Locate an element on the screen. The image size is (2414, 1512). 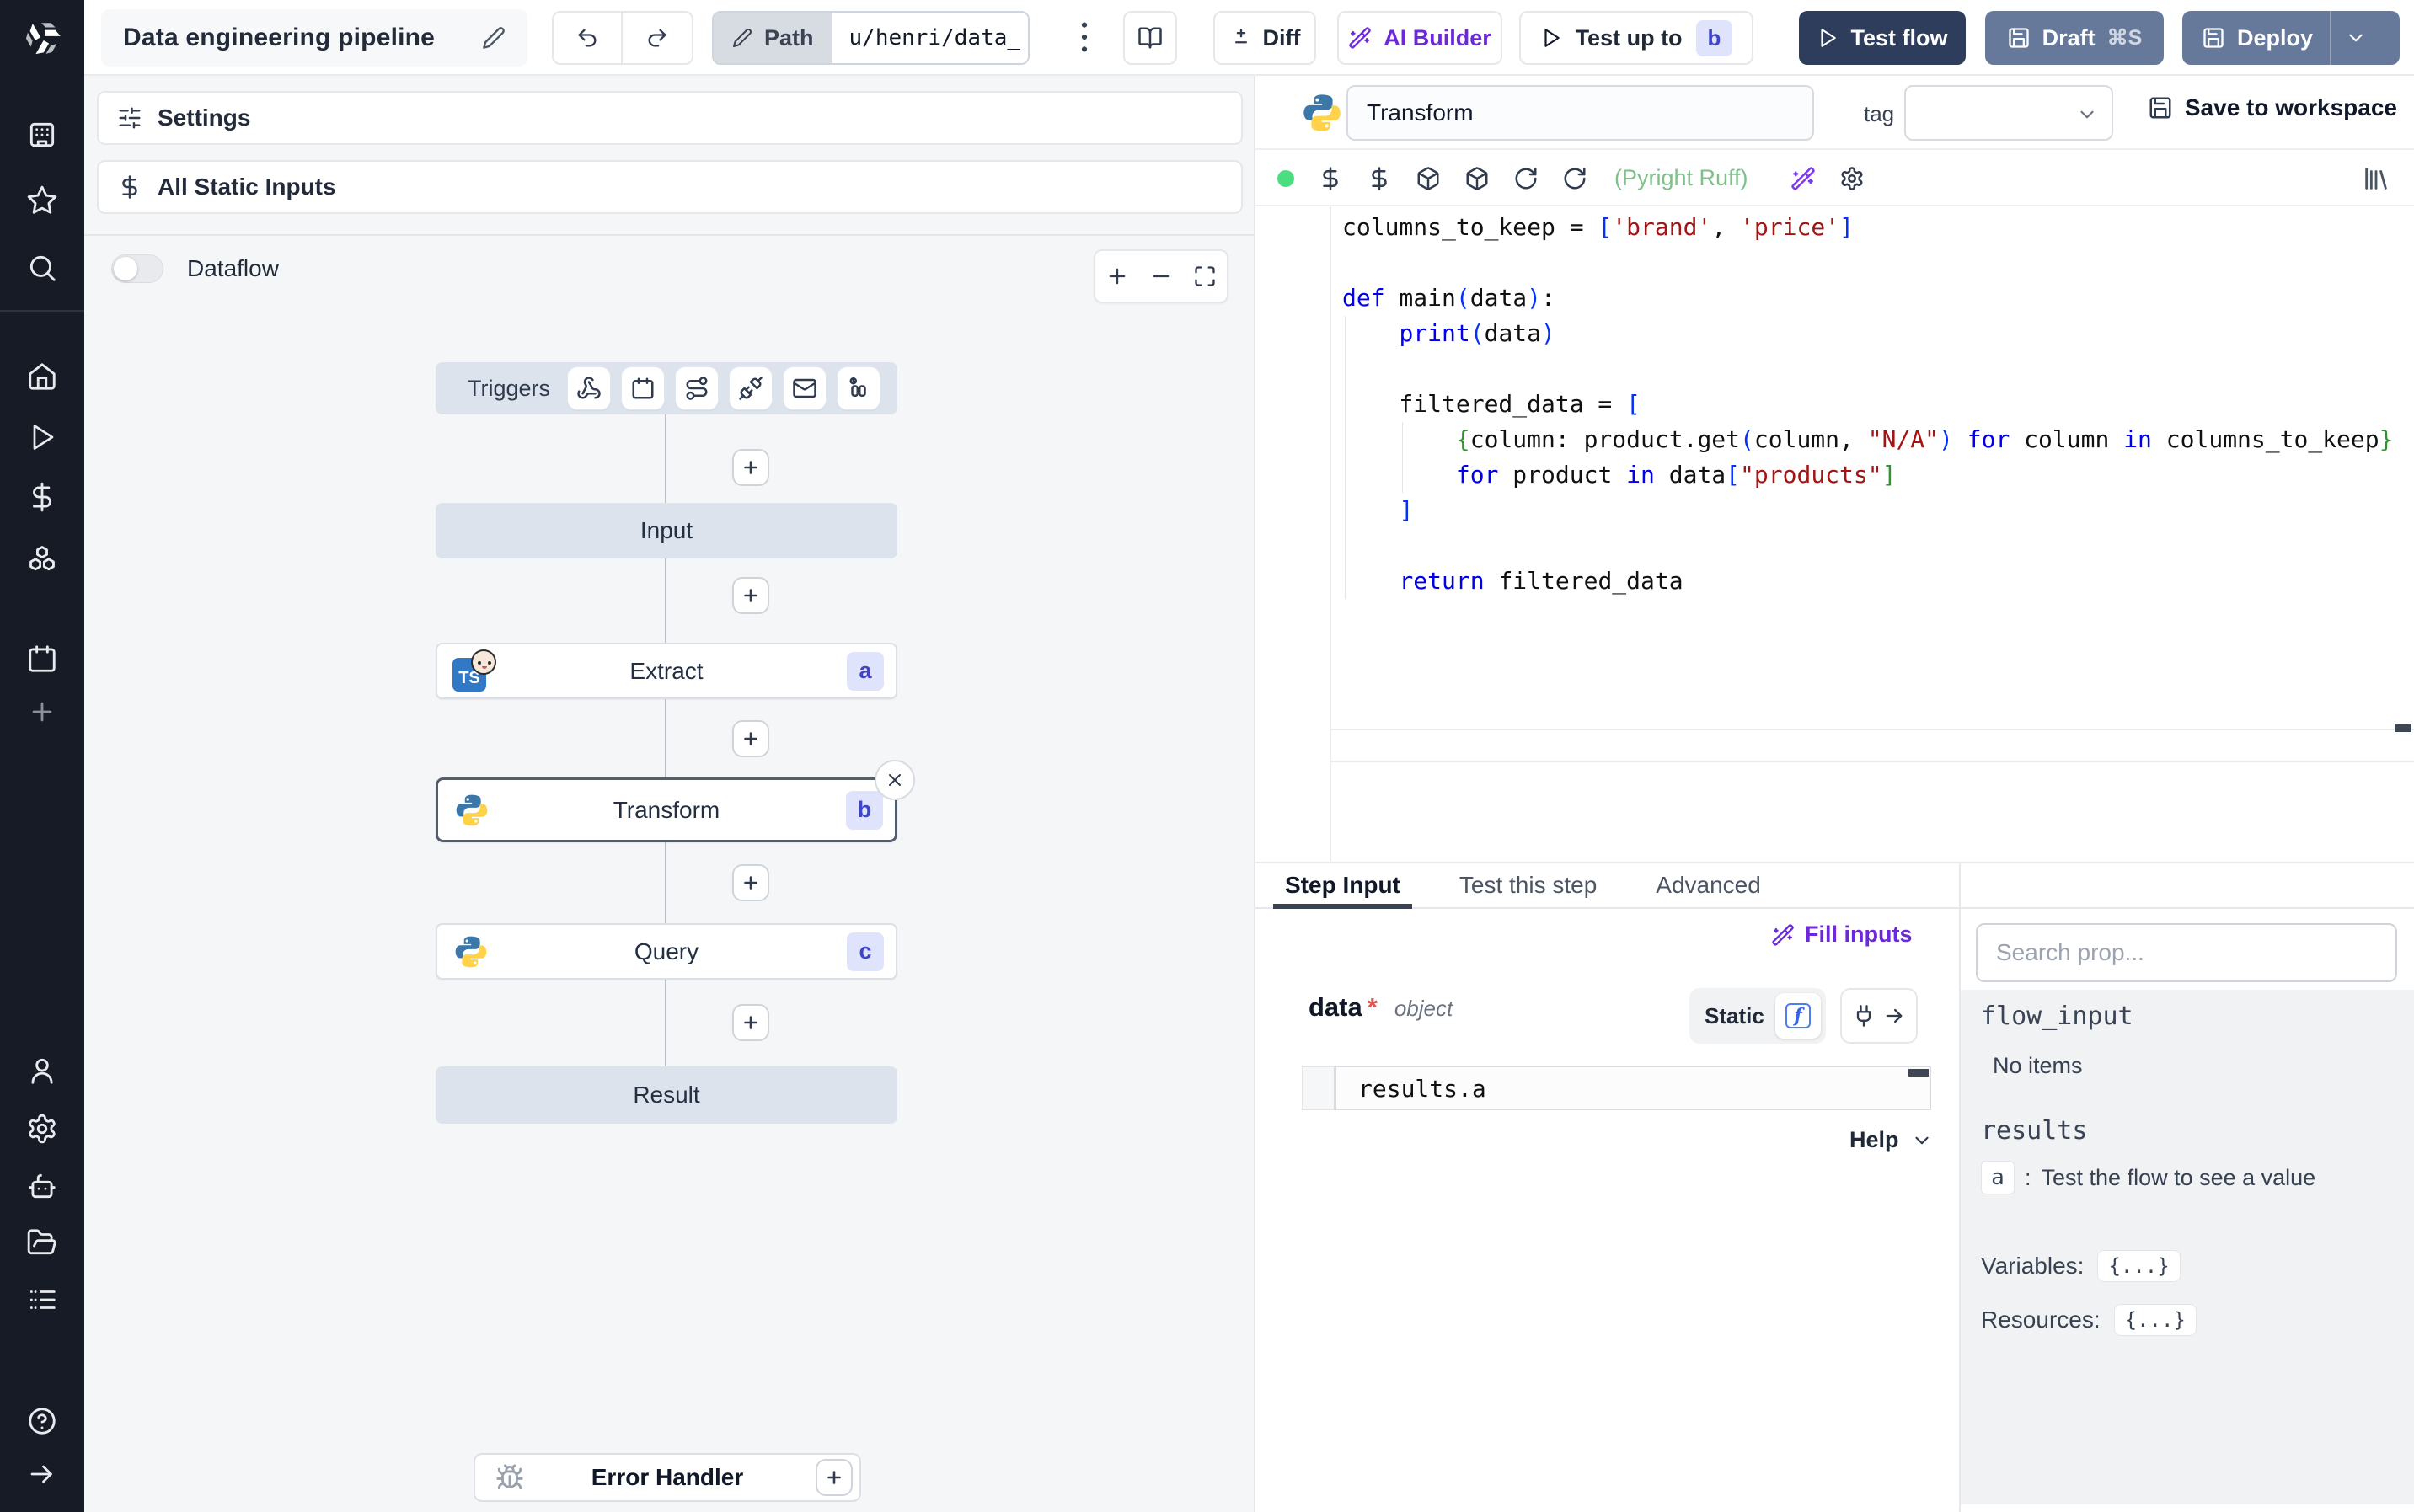
editor-scrollbar is located at coordinates (2403, 728).